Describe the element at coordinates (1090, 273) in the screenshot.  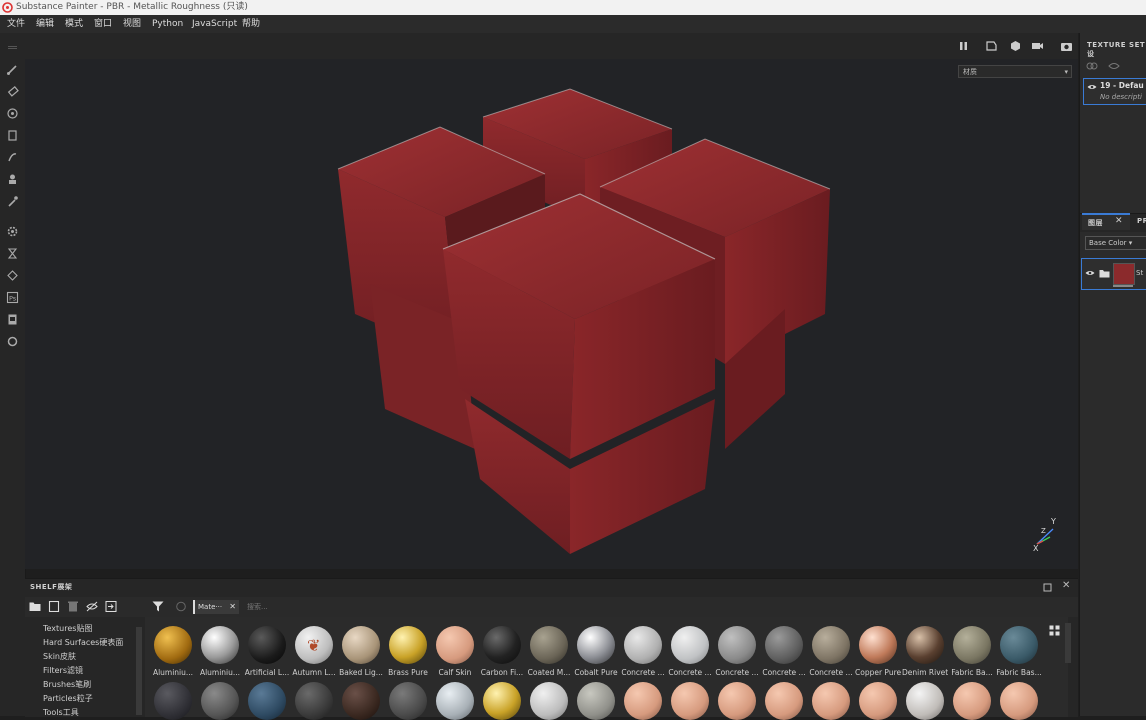
I see `layer-visibility-eye-icon` at that location.